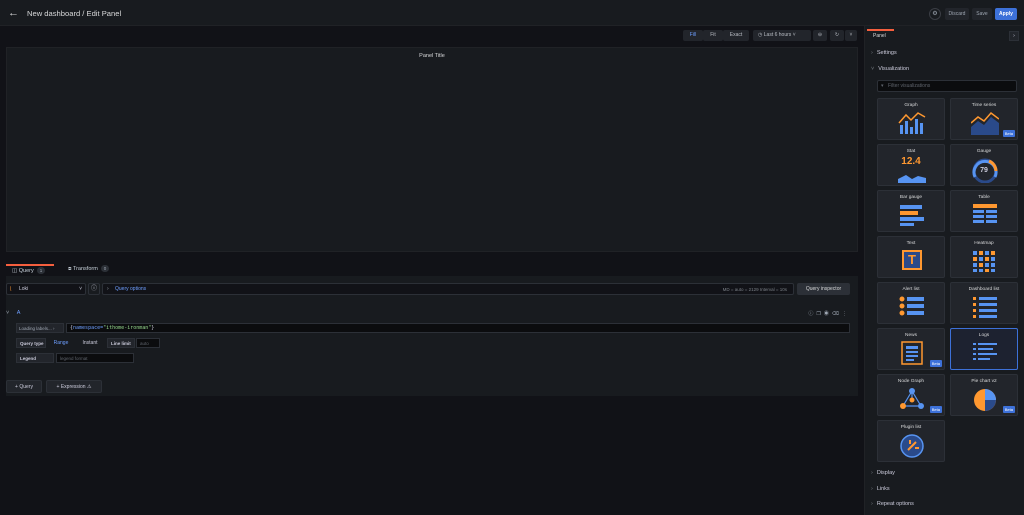  What do you see at coordinates (984, 165) in the screenshot?
I see `viz-card-gauge: Gauge 79` at bounding box center [984, 165].